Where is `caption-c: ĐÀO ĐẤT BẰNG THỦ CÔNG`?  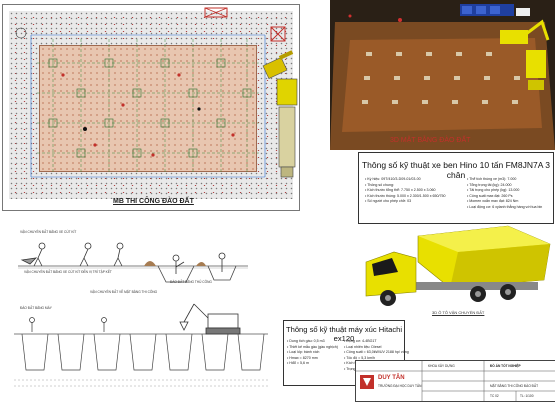
caption-c: ĐÀO ĐẤT BẰNG THỦ CÔNG is located at coordinates (191, 282).